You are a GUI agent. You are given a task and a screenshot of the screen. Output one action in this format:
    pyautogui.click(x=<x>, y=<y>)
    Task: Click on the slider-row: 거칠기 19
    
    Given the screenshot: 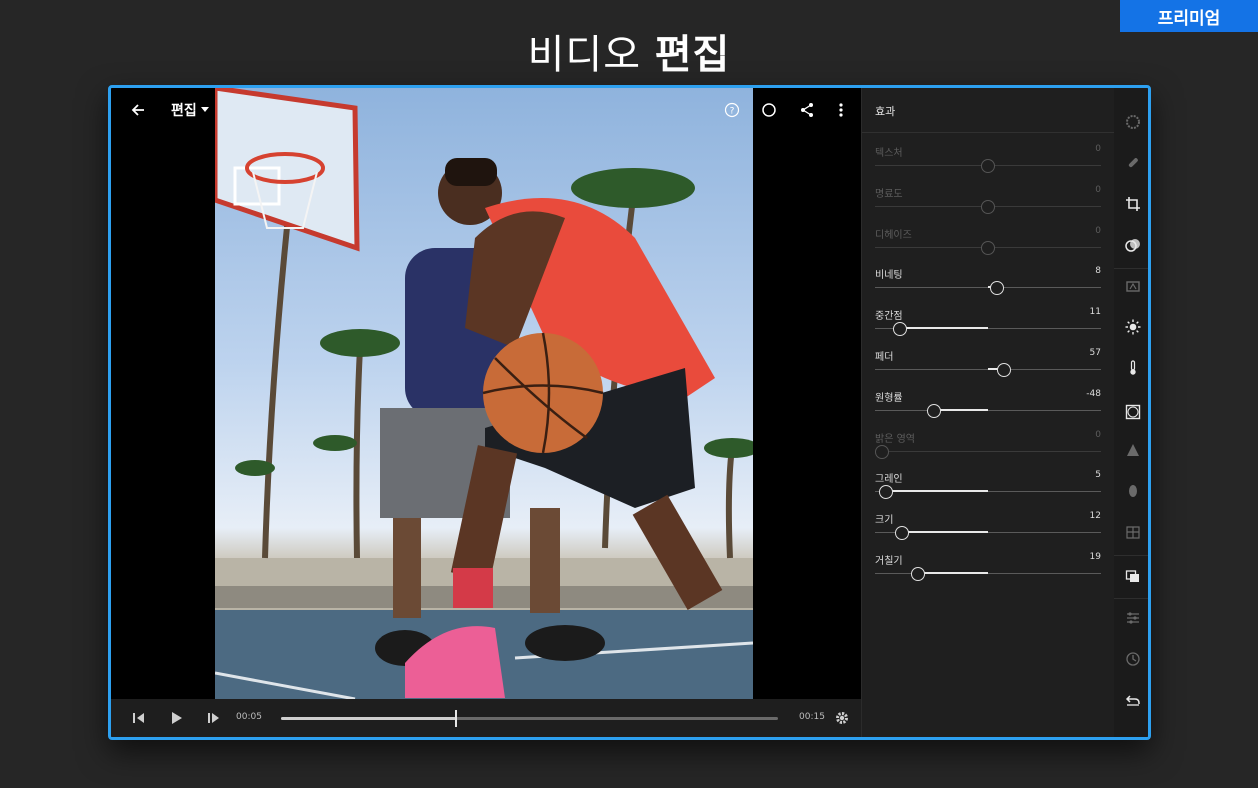 What is the action you would take?
    pyautogui.click(x=988, y=572)
    